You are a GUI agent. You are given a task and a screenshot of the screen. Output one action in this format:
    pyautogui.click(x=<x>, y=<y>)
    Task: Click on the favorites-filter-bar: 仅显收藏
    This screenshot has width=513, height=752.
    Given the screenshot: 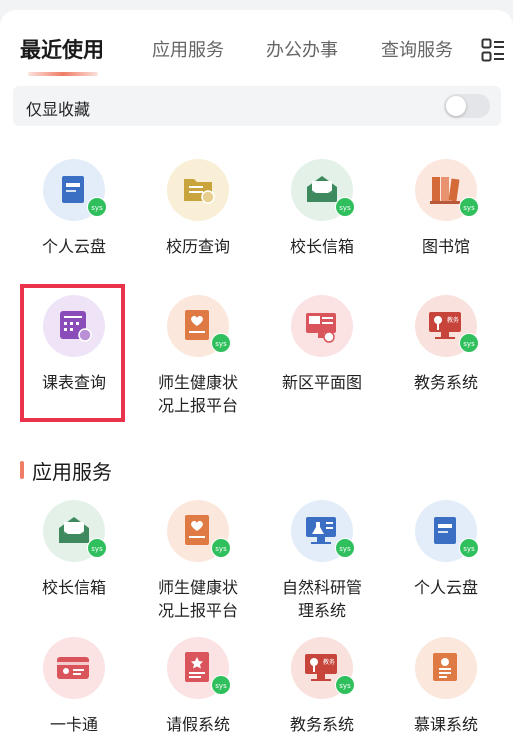 What is the action you would take?
    pyautogui.click(x=257, y=106)
    